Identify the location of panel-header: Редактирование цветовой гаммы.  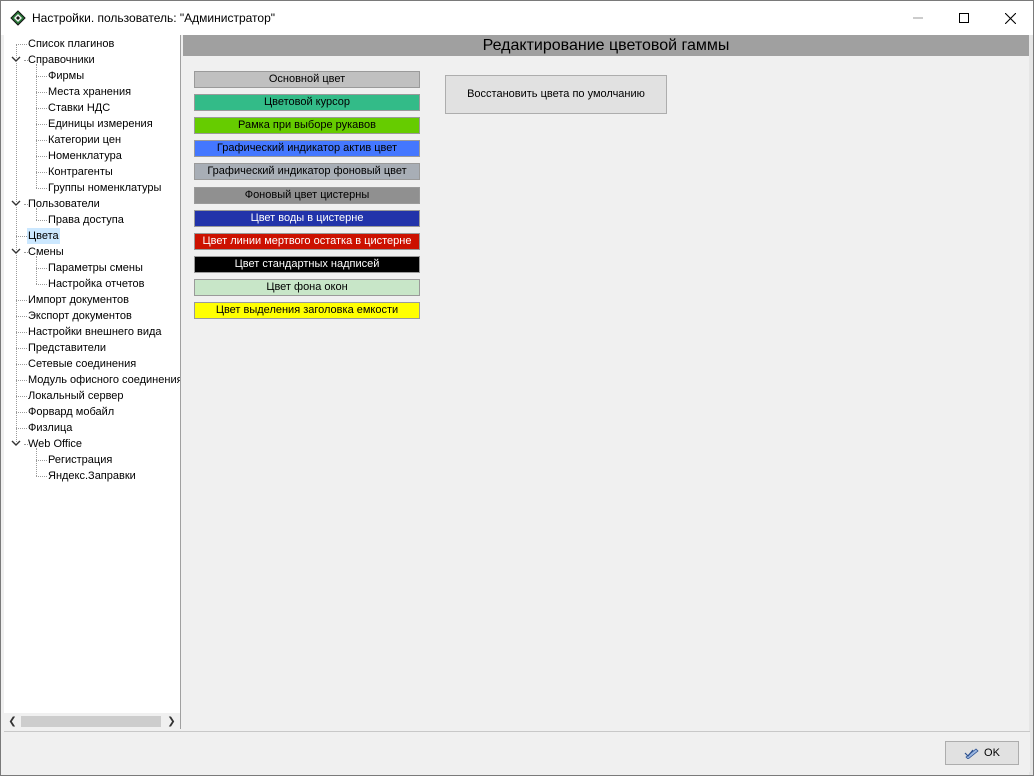
(606, 45).